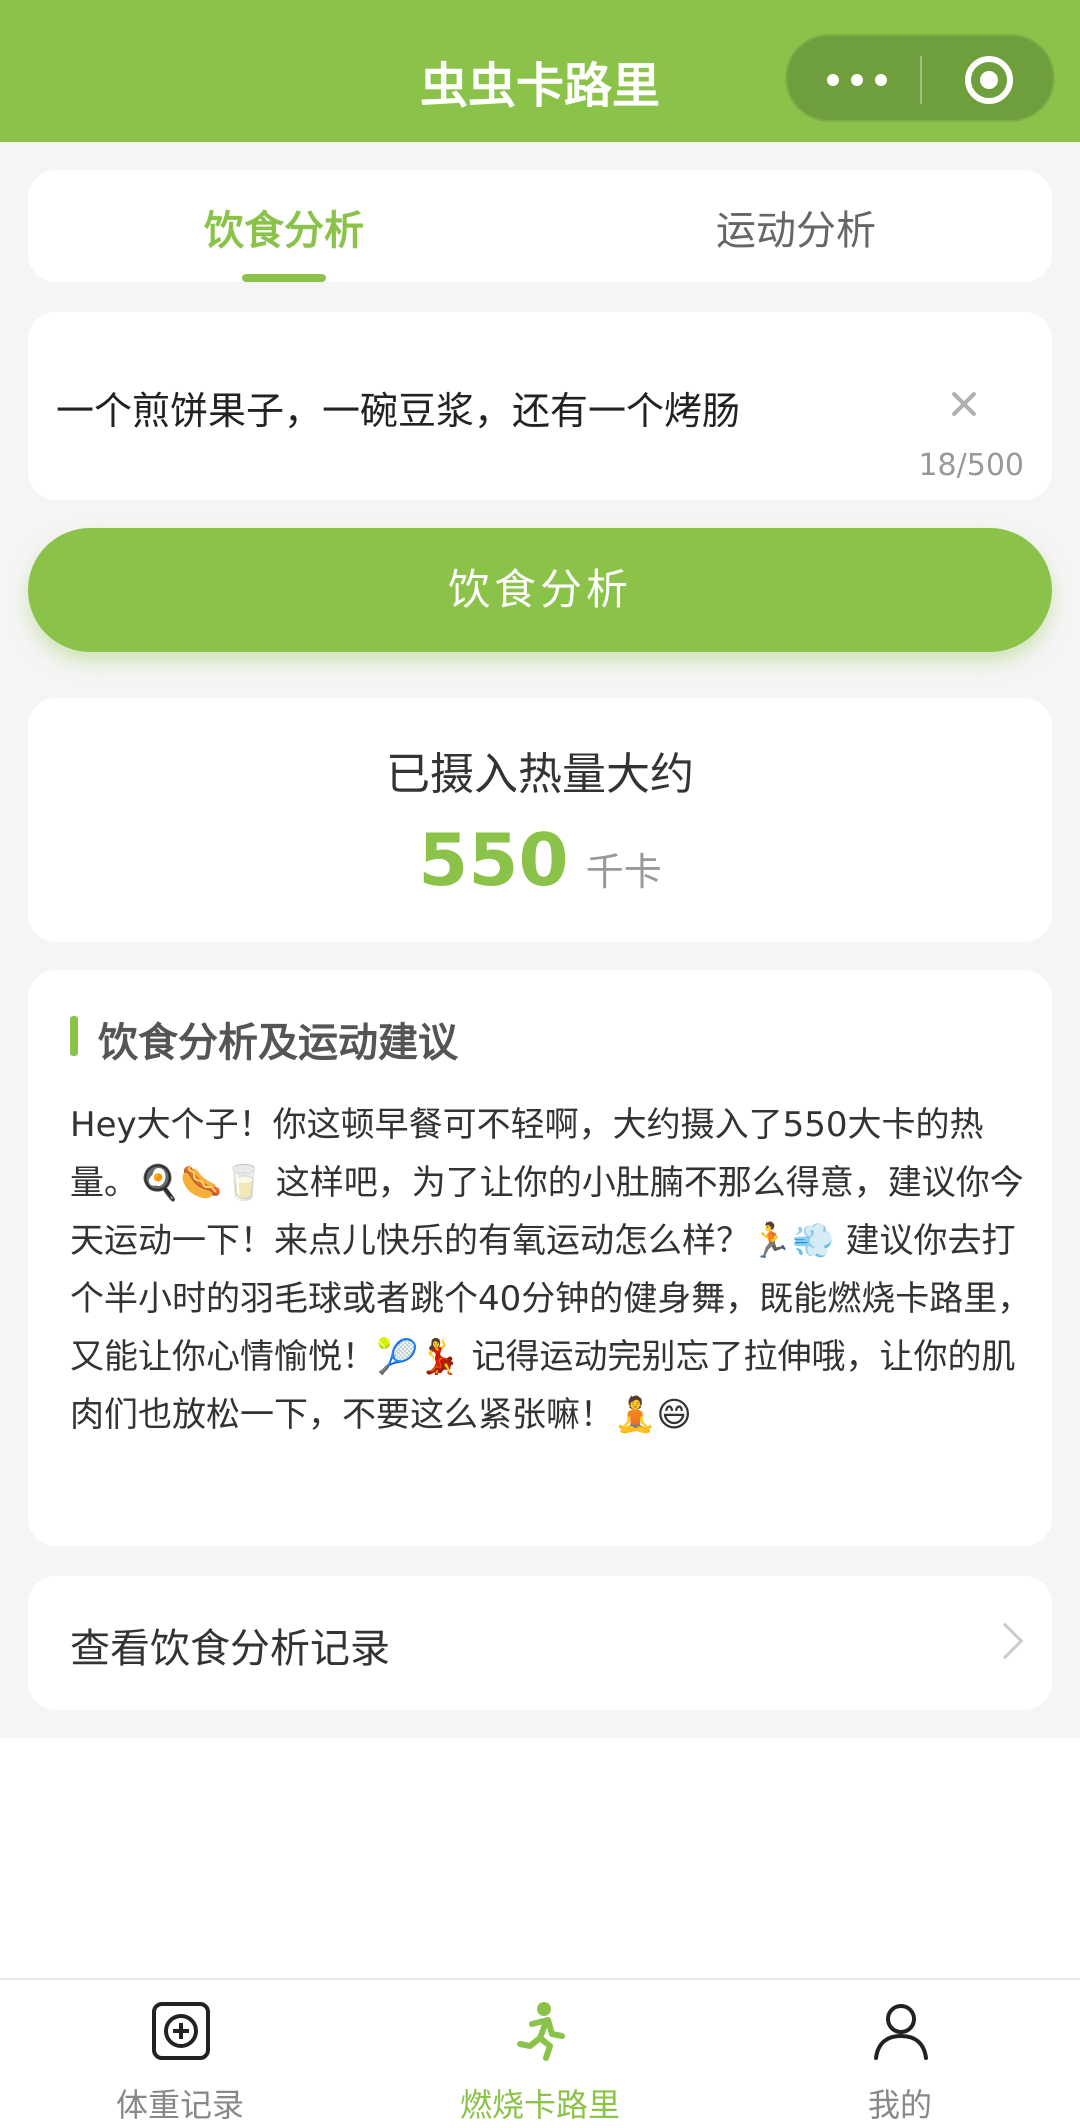  Describe the element at coordinates (540, 1643) in the screenshot. I see `history-link: 查看饮食分析记录` at that location.